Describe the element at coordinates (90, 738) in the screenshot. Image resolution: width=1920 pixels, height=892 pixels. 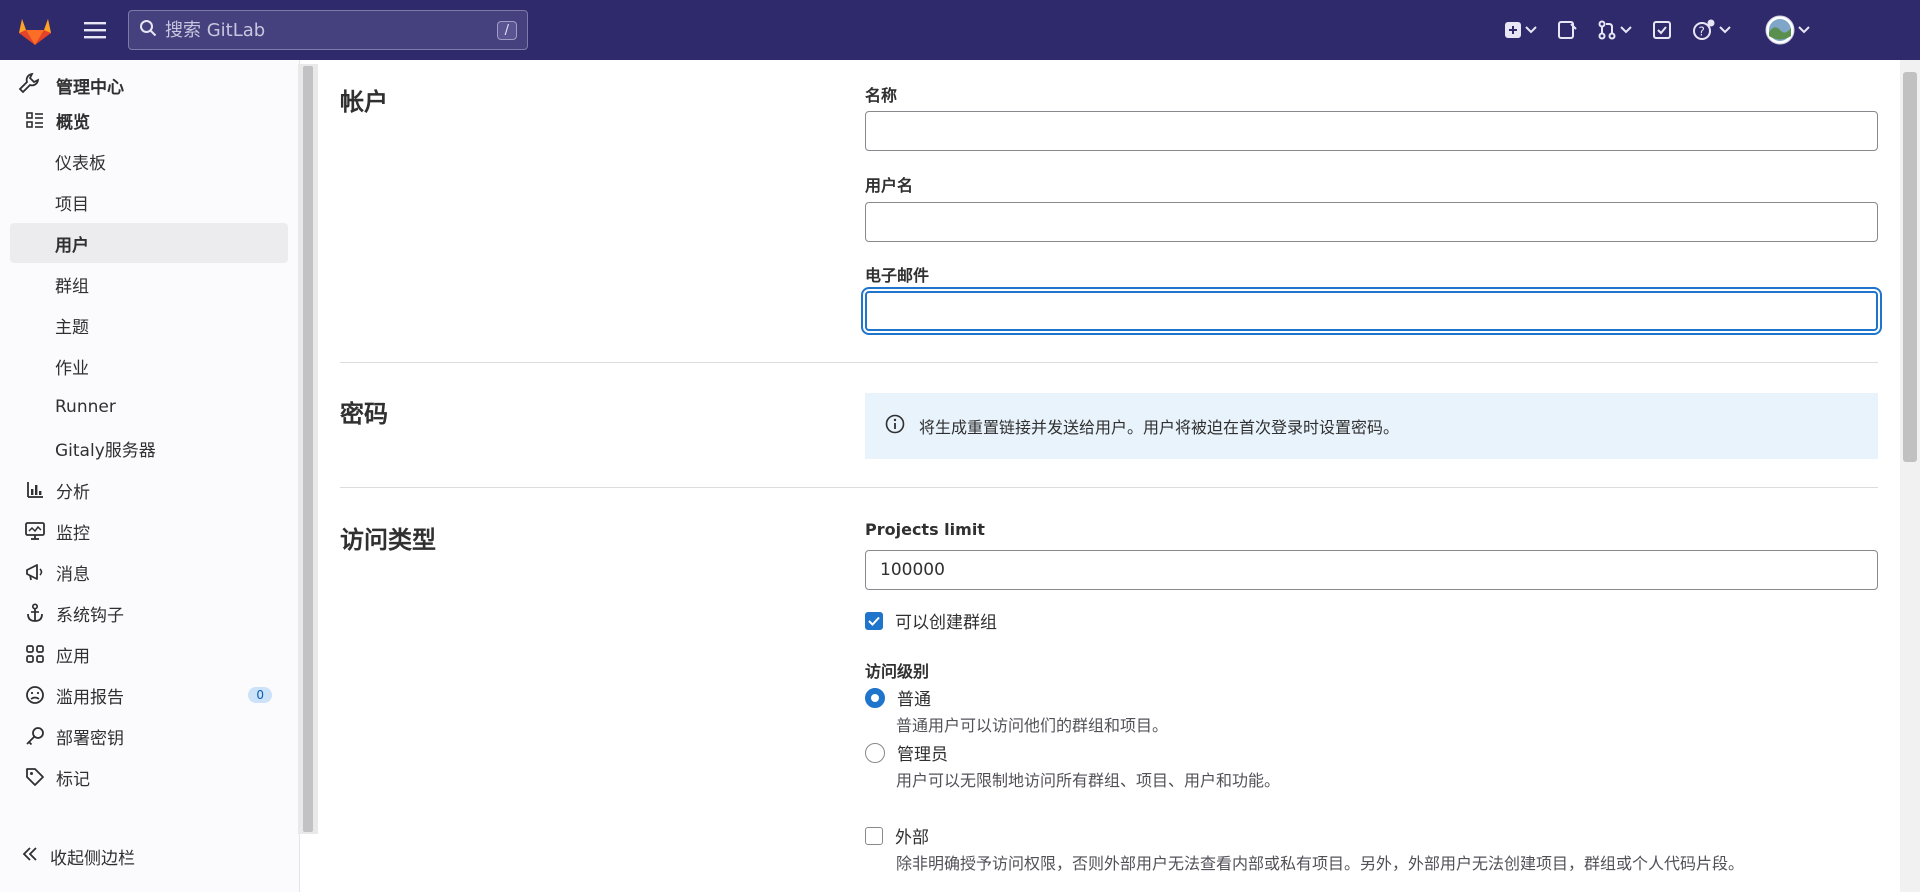
I see `sidebar-item-label: 部署密钥` at that location.